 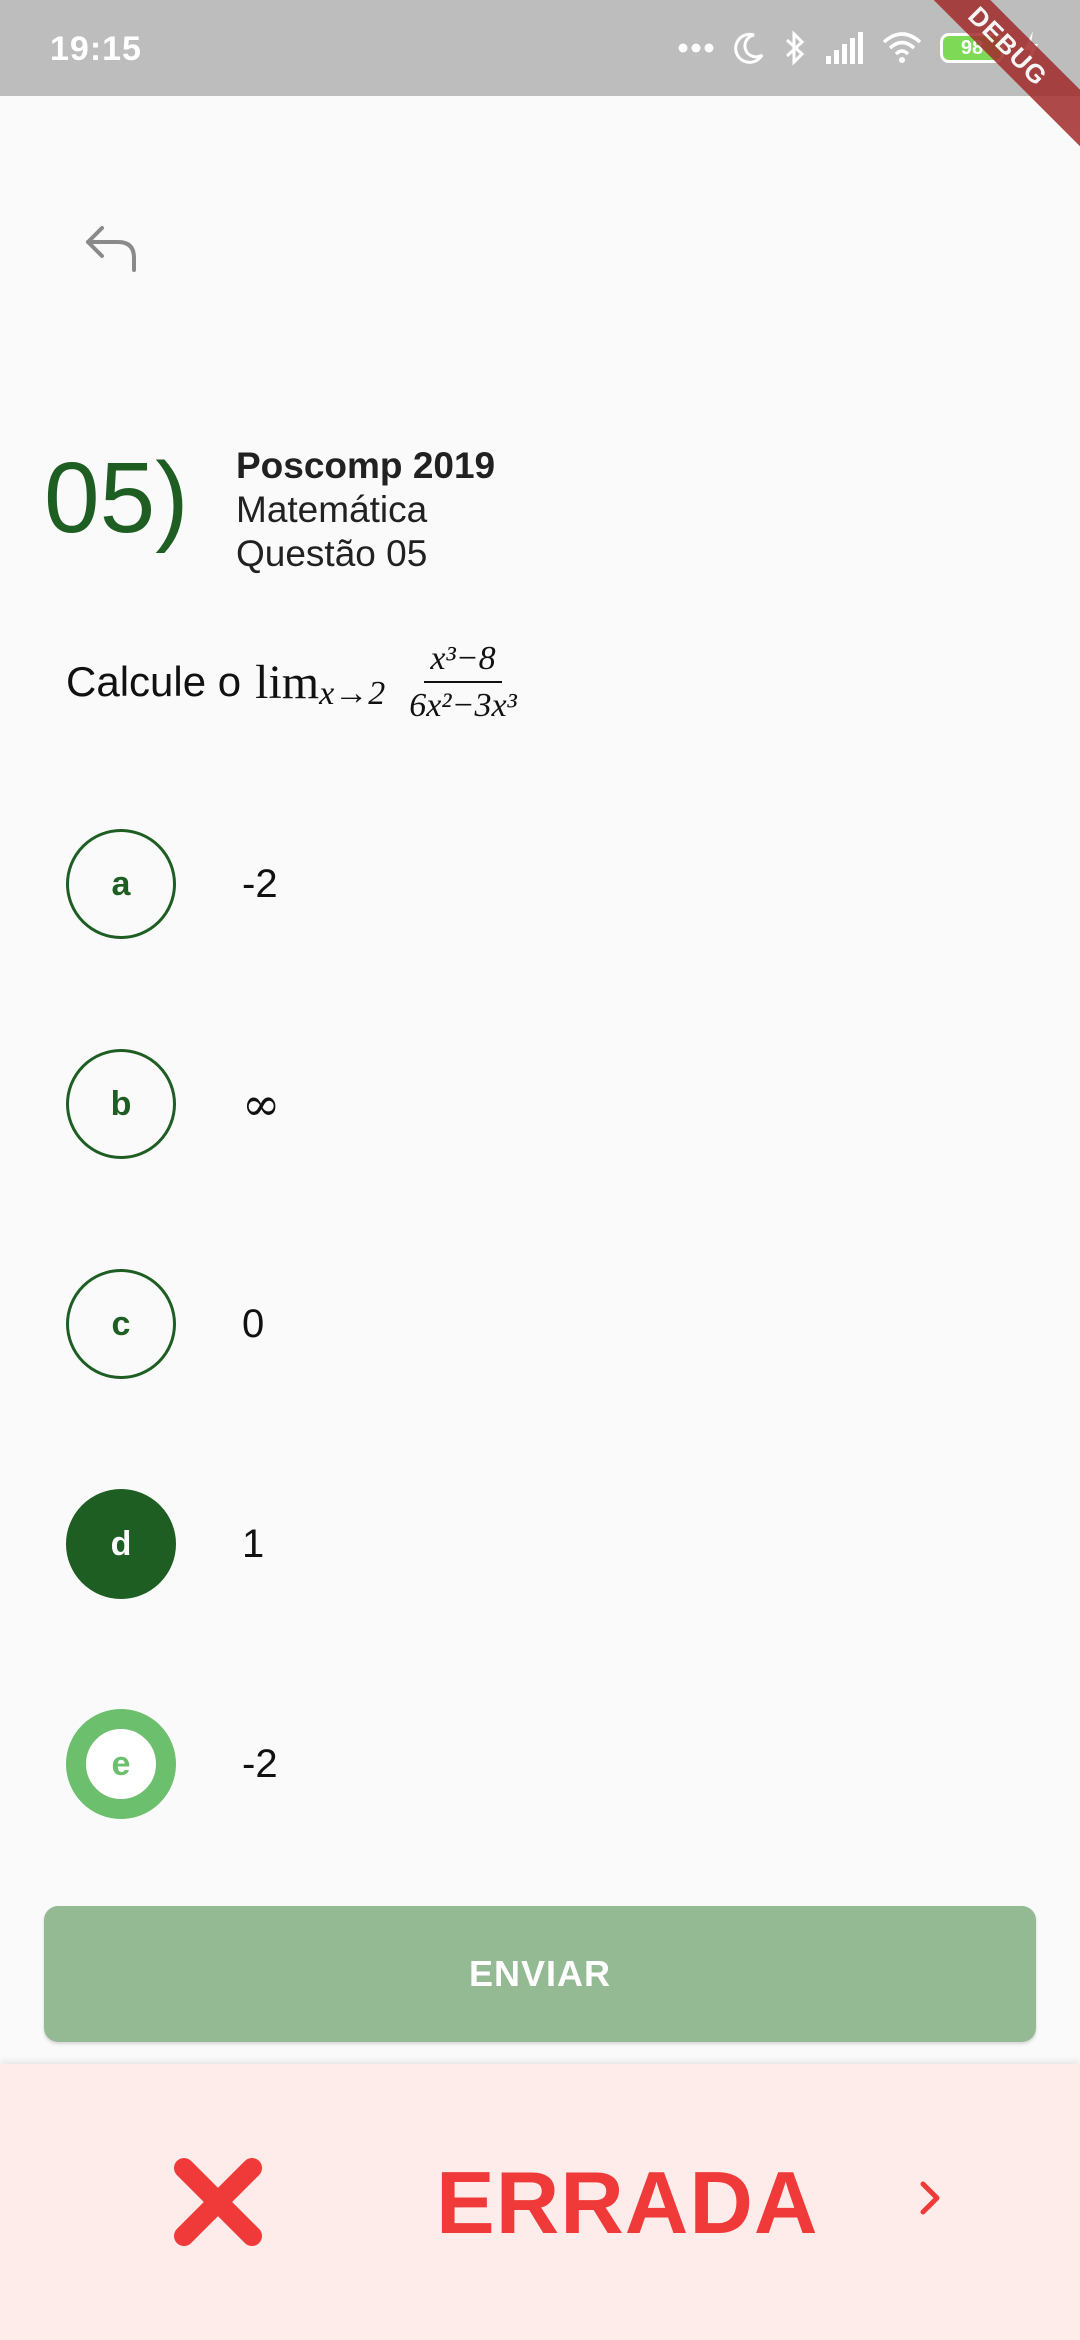 I want to click on back-button, so click(x=112, y=250).